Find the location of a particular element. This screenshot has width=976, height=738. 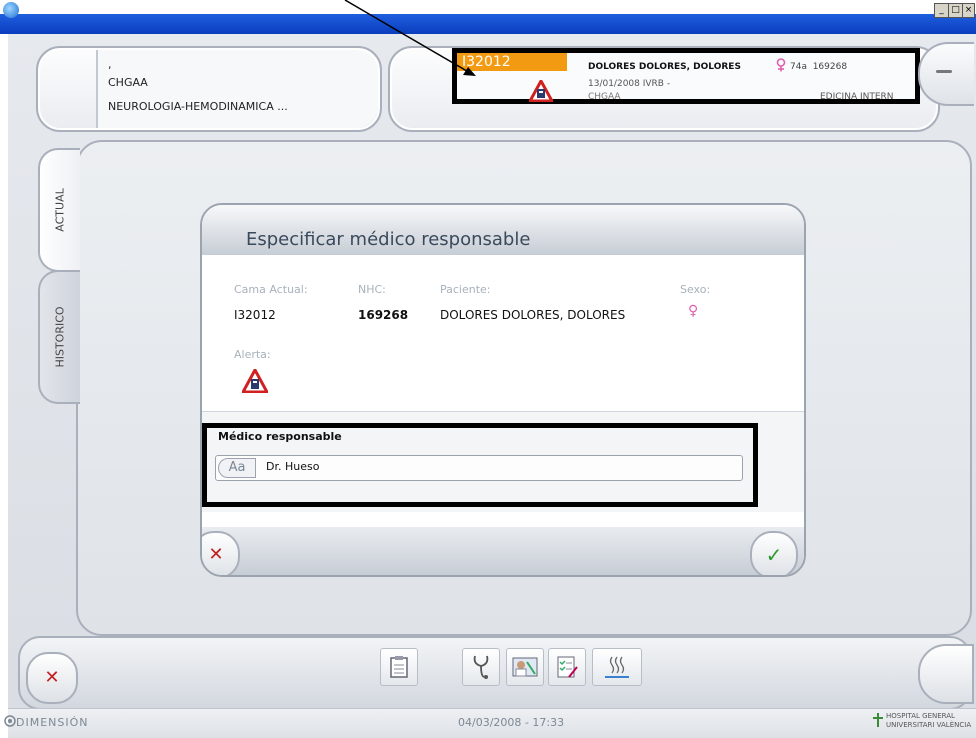

close-button: ✕ is located at coordinates (52, 678).